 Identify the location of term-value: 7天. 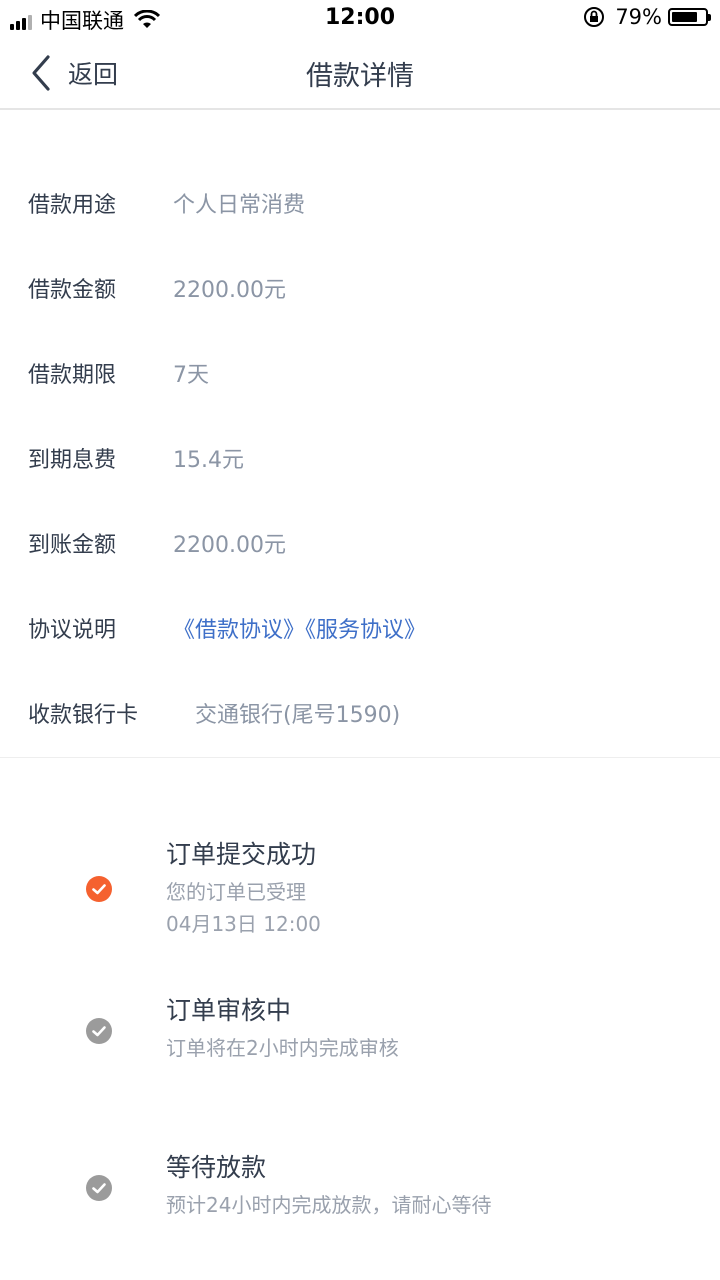
(191, 375).